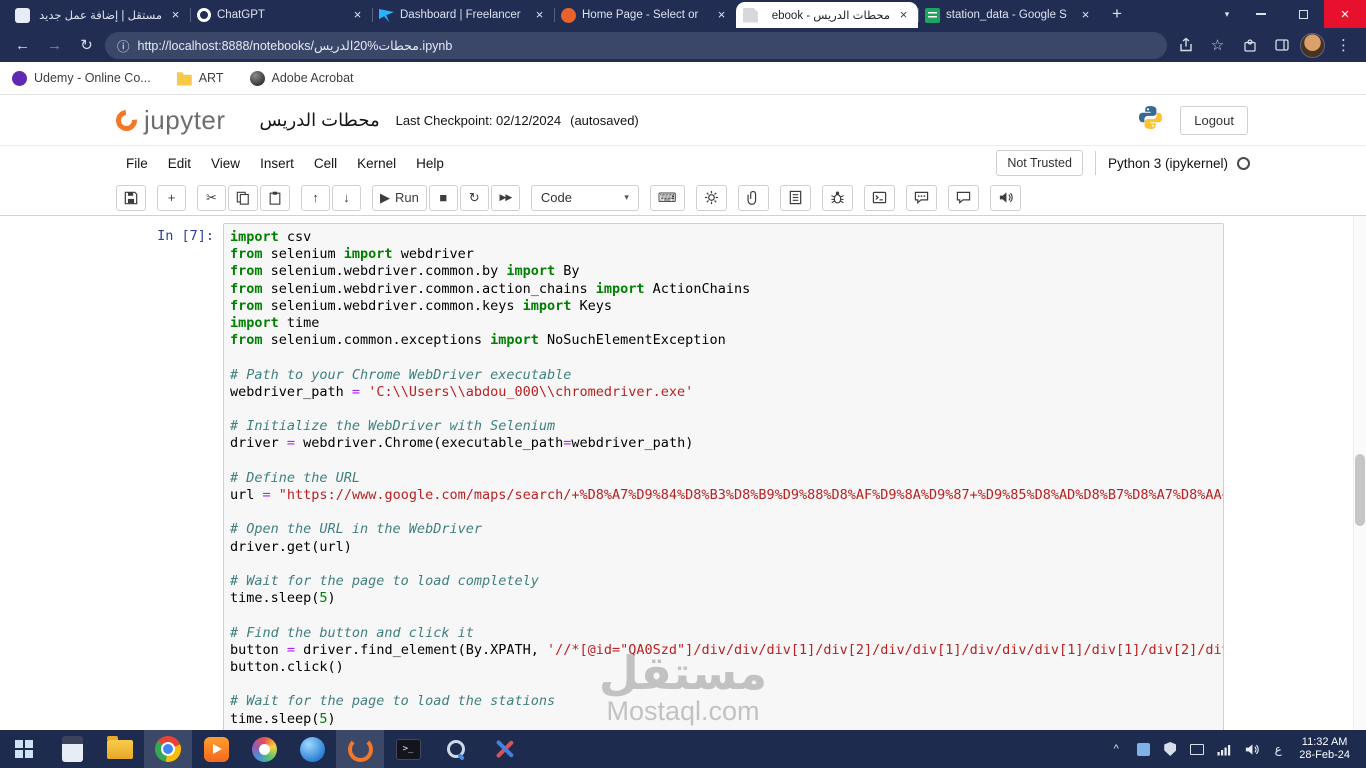  I want to click on bookmark-star-icon: ☆, so click(1217, 45).